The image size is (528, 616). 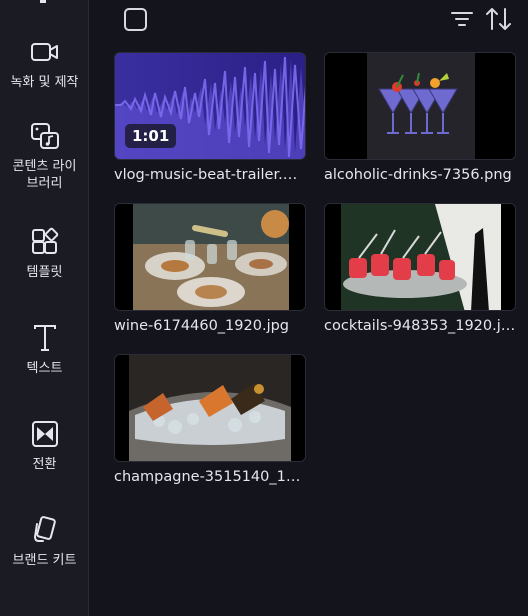 I want to click on wine-dinner-thumbnail, so click(x=210, y=257).